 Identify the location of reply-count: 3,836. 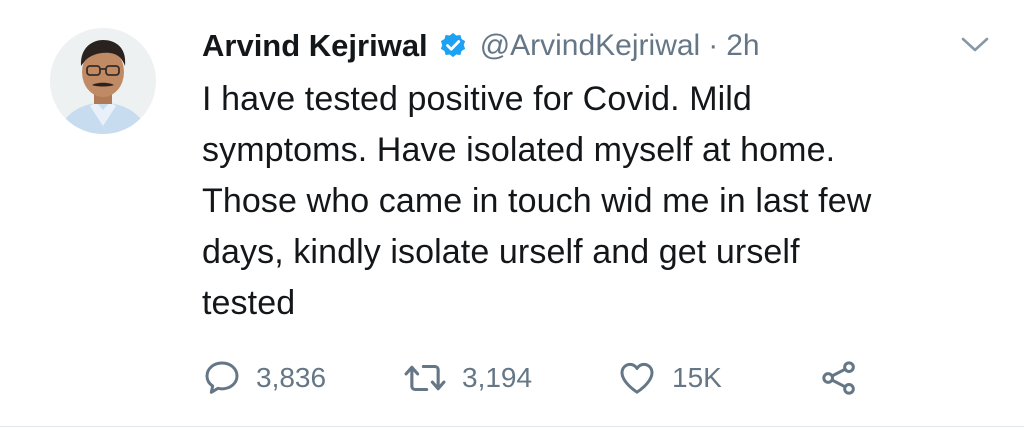
(291, 377).